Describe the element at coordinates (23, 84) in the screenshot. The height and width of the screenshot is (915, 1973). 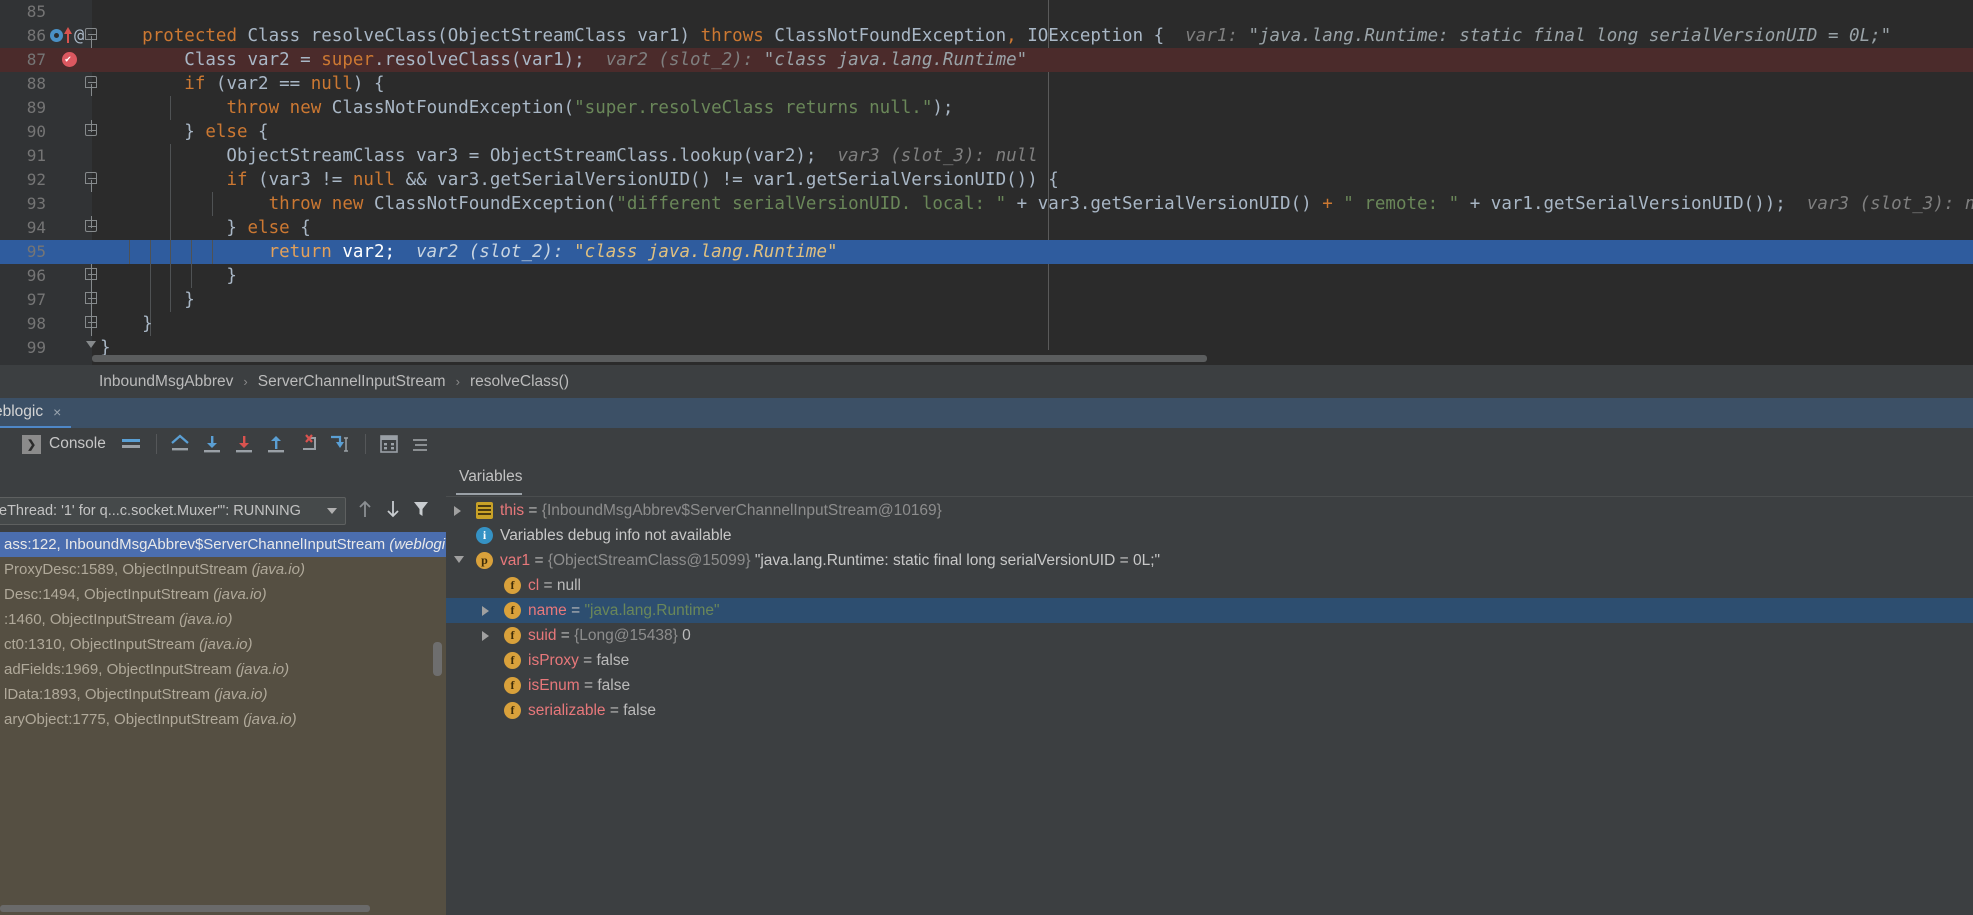
I see `line-number: 88` at that location.